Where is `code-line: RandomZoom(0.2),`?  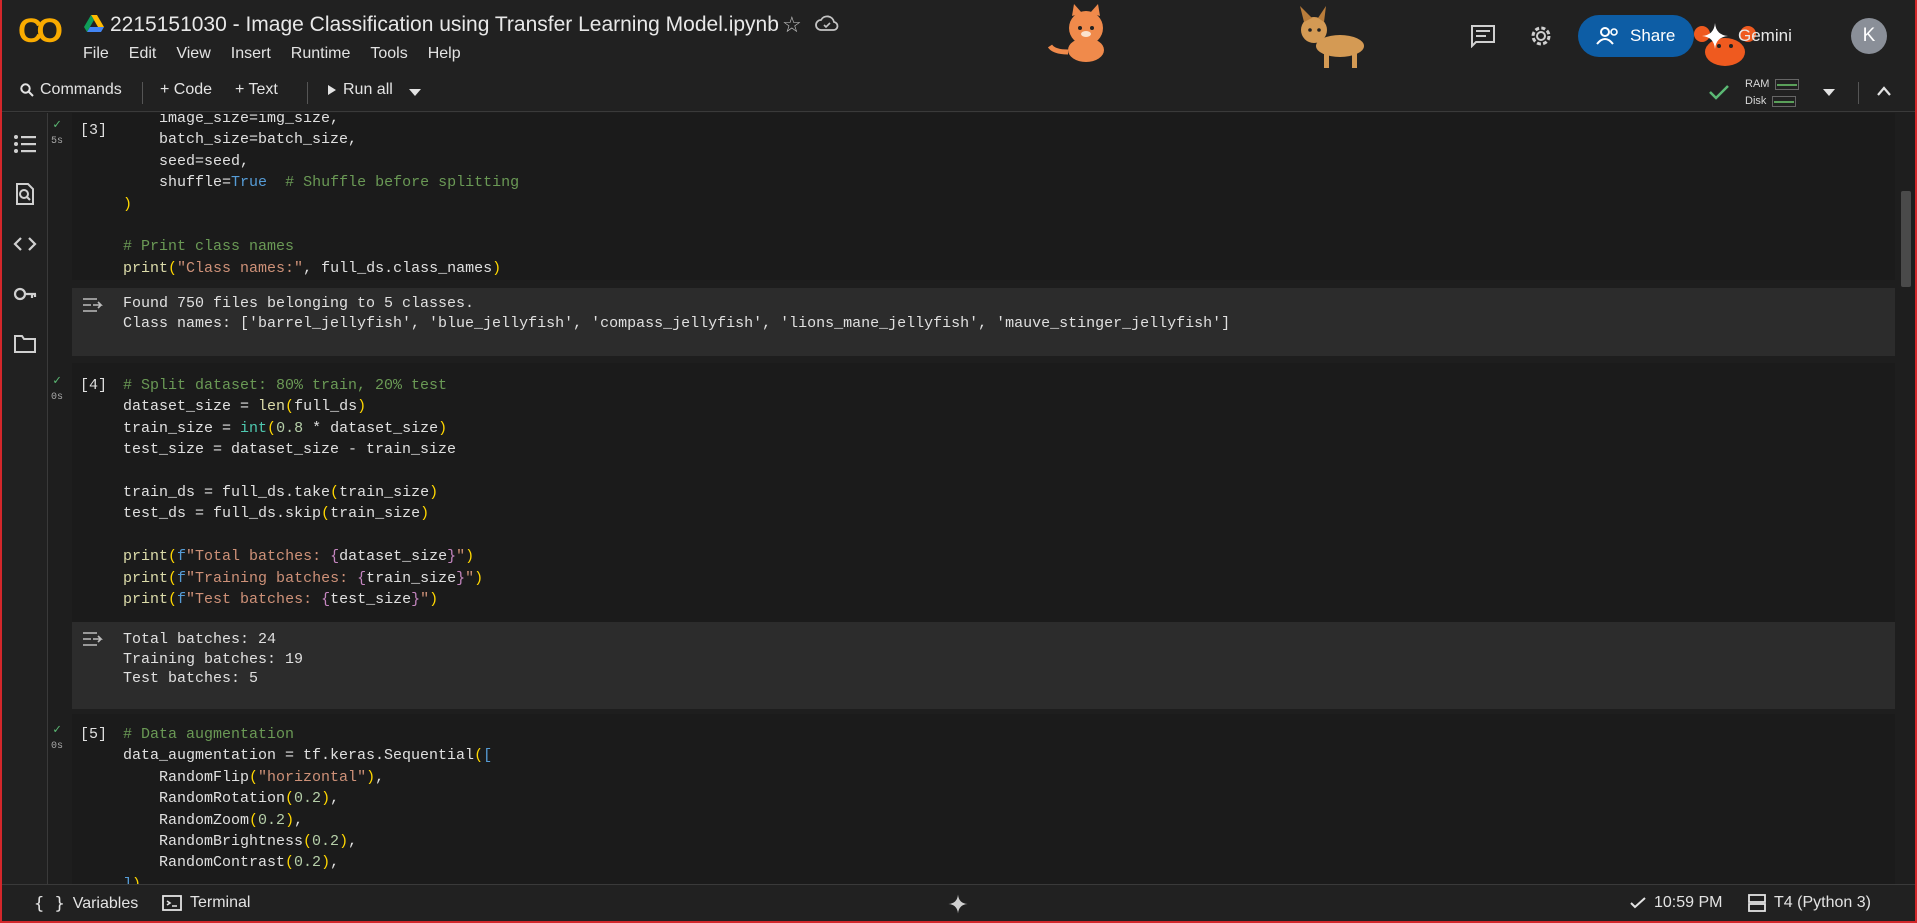 code-line: RandomZoom(0.2), is located at coordinates (213, 820).